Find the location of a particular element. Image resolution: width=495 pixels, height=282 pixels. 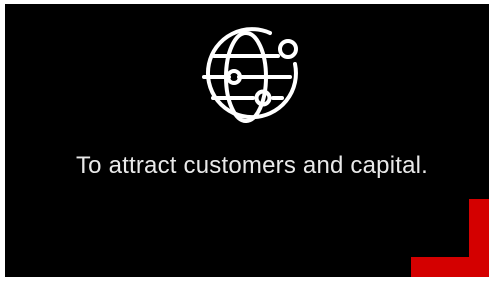

corner-accent is located at coordinates (450, 238).